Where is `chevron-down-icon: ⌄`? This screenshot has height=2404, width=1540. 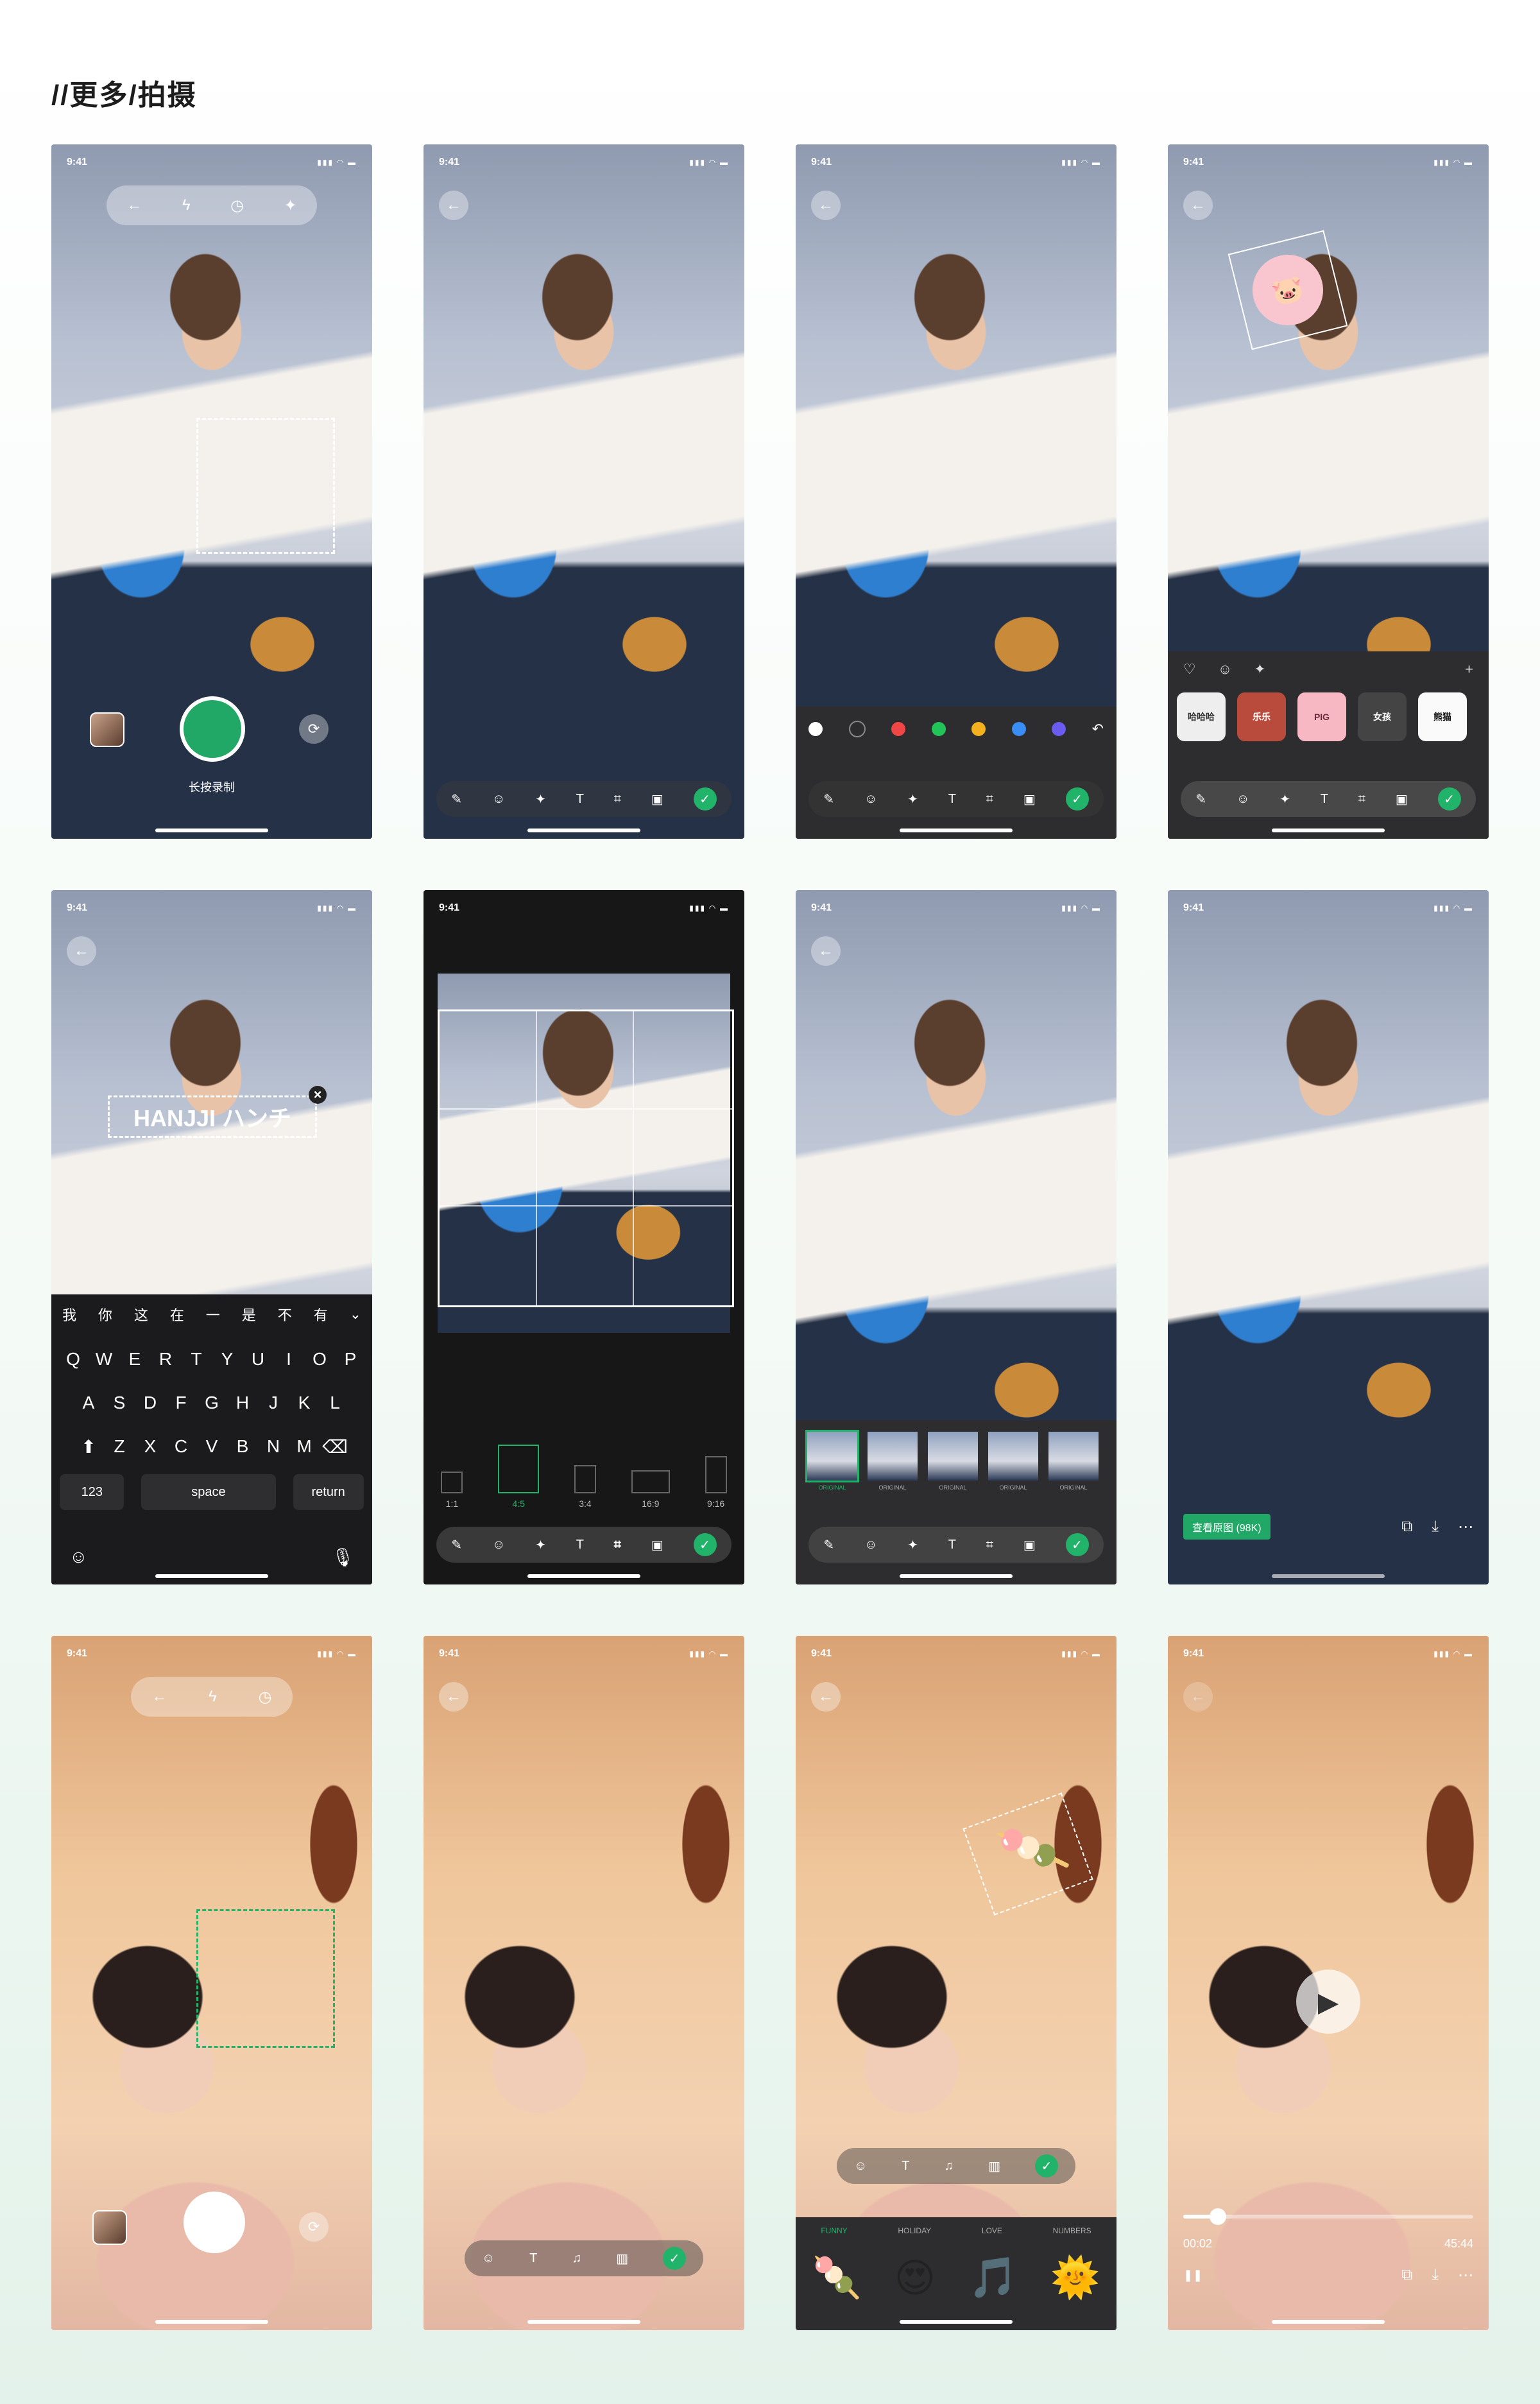 chevron-down-icon: ⌄ is located at coordinates (356, 1314).